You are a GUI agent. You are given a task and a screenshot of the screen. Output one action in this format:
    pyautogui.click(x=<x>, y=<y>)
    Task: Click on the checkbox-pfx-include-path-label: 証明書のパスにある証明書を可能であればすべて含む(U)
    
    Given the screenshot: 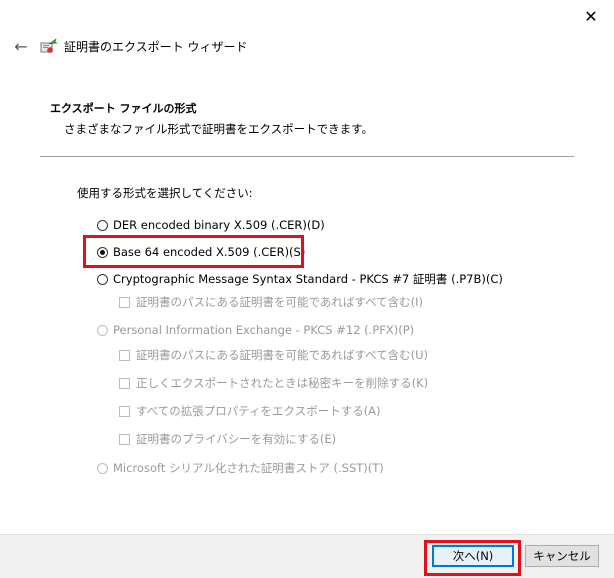 What is the action you would take?
    pyautogui.click(x=282, y=355)
    